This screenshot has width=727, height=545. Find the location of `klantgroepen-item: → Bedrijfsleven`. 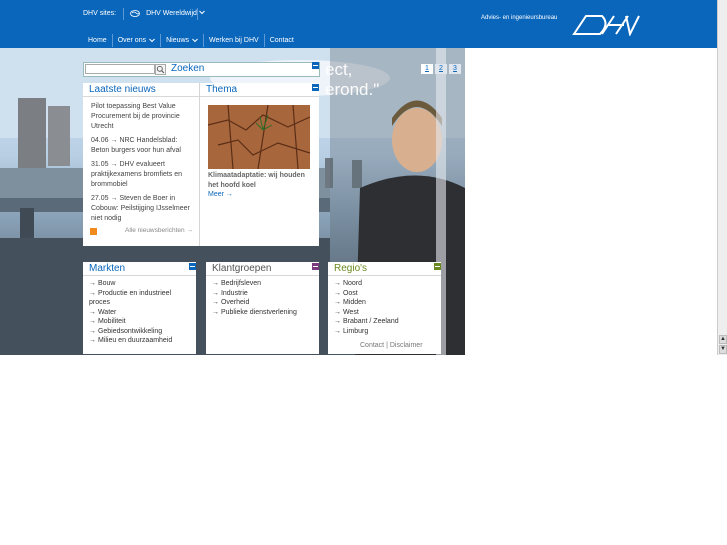

klantgroepen-item: → Bedrijfsleven is located at coordinates (262, 284).